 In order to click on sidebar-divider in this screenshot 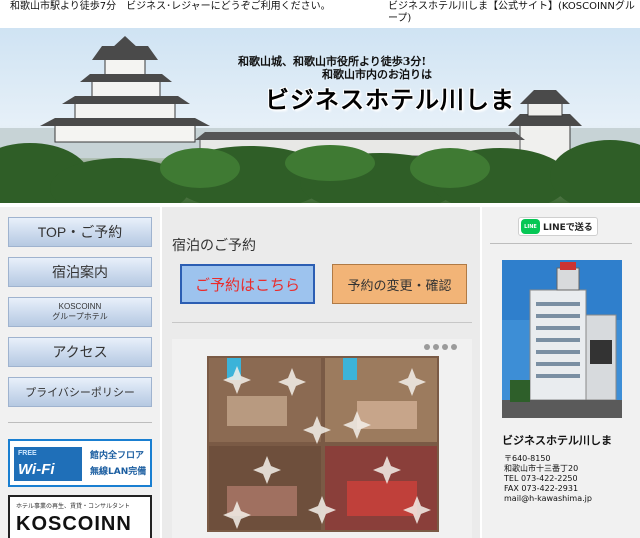, I will do `click(80, 422)`.